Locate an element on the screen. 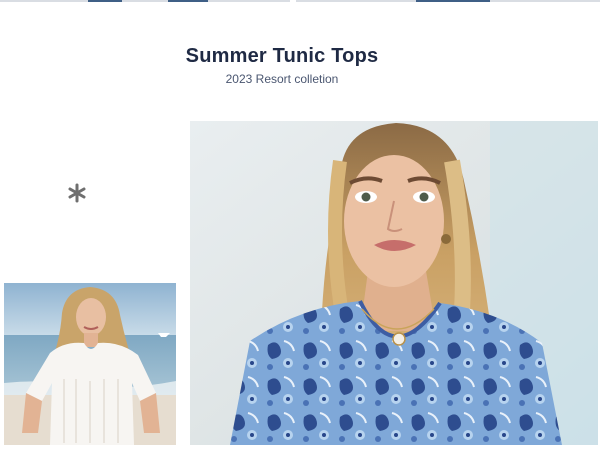  asterisk-icon is located at coordinates (77, 193).